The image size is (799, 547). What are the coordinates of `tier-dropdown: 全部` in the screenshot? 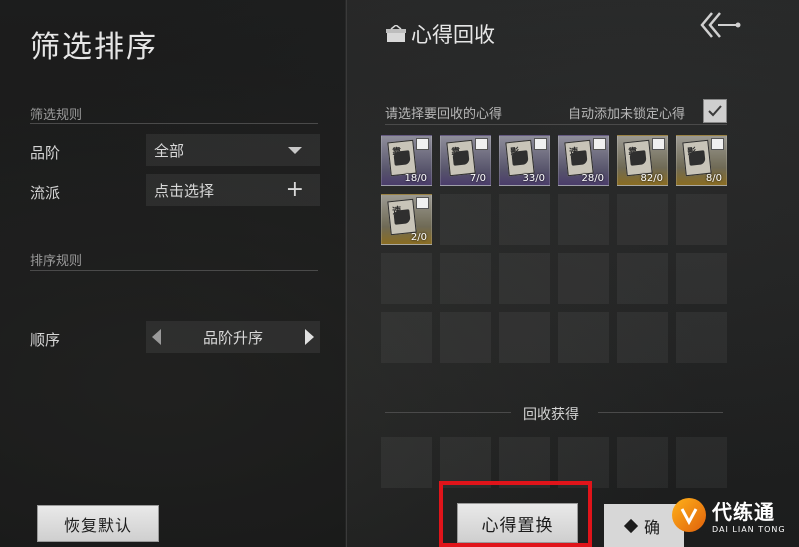 It's located at (233, 150).